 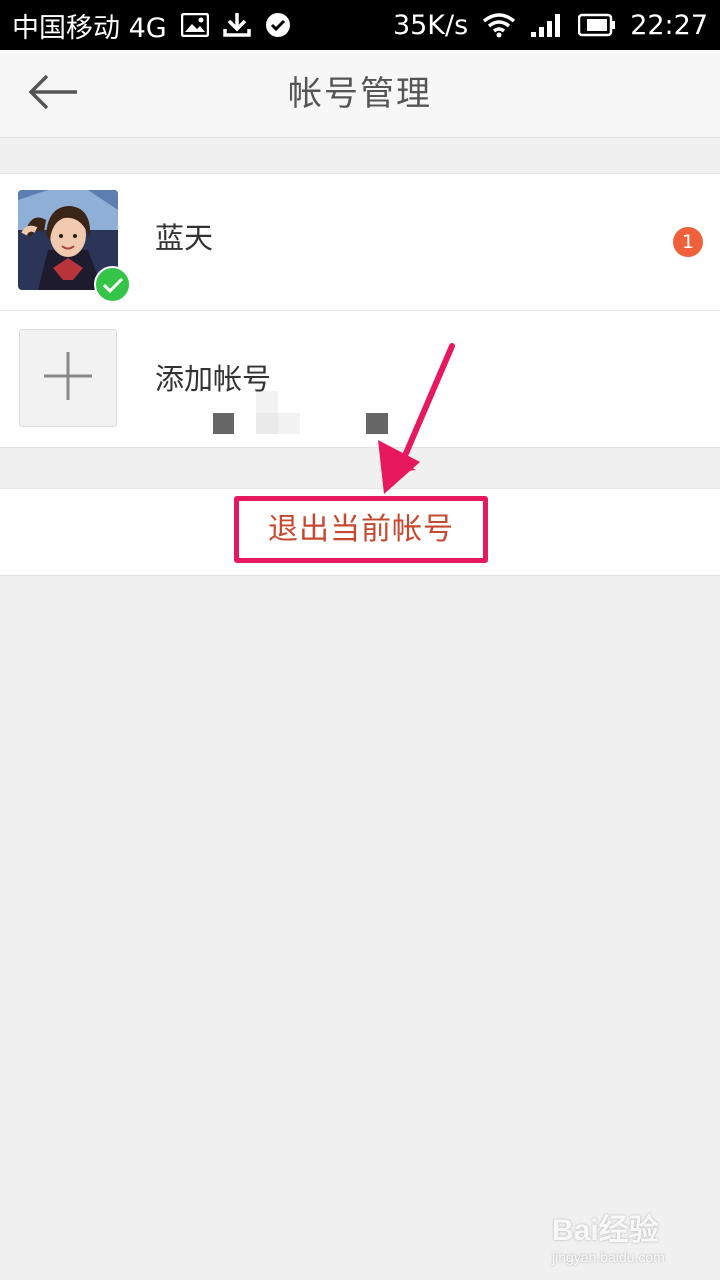 What do you see at coordinates (430, 25) in the screenshot?
I see `net-speed: 35K/s` at bounding box center [430, 25].